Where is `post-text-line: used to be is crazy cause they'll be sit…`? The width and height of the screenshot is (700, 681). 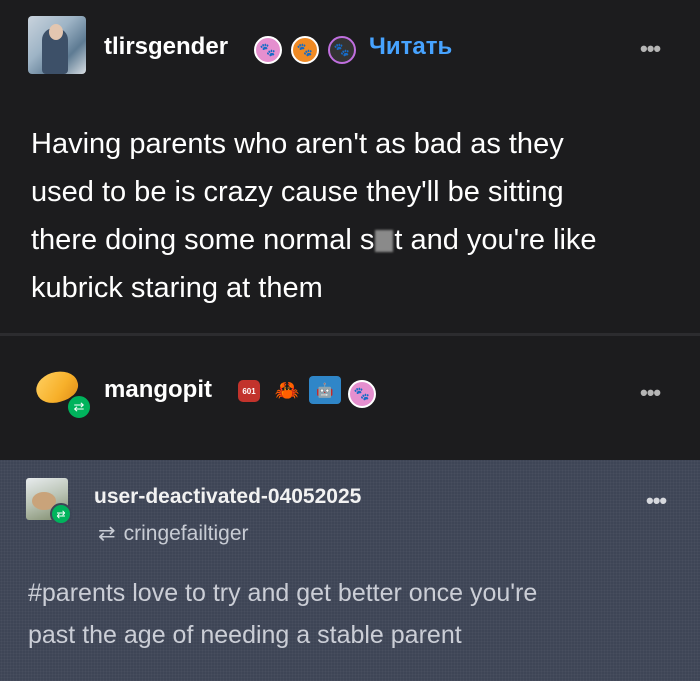 post-text-line: used to be is crazy cause they'll be sit… is located at coordinates (297, 192).